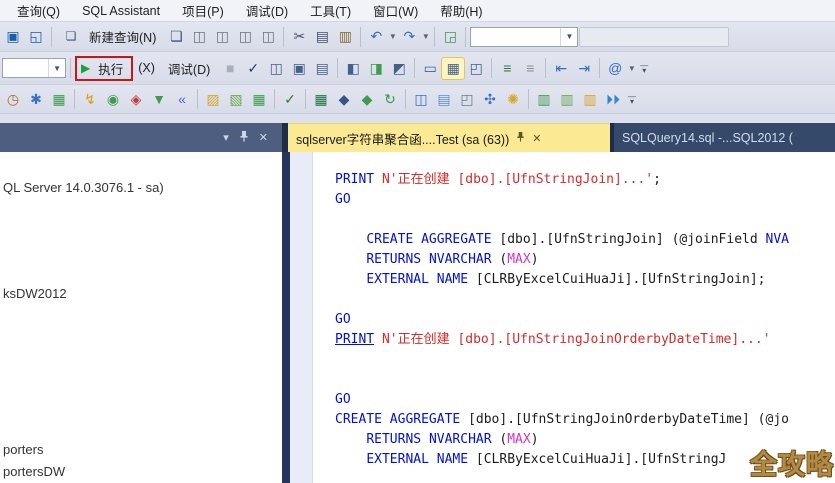 This screenshot has width=835, height=483. Describe the element at coordinates (38, 11) in the screenshot. I see `menu-query: 查询(Q)` at that location.